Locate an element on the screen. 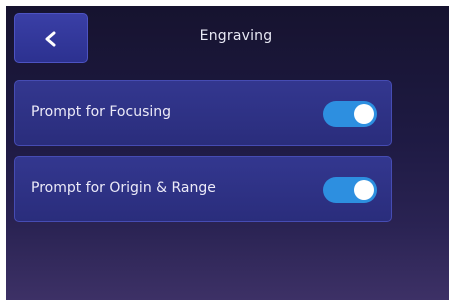  prompt-focusing-toggle is located at coordinates (350, 114).